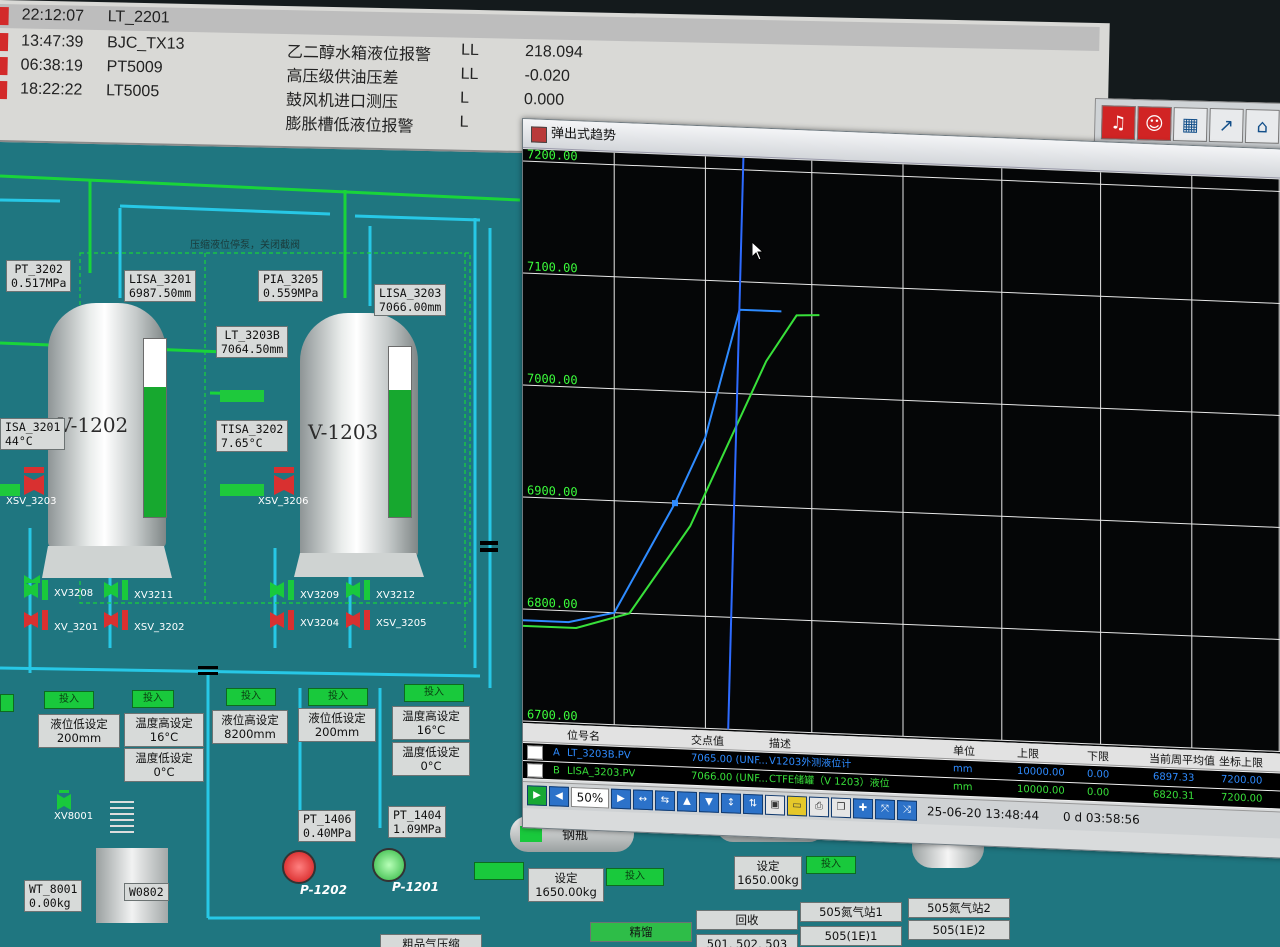 Image resolution: width=1280 pixels, height=947 pixels. I want to click on setpoint-label: 温度低设定, so click(431, 752).